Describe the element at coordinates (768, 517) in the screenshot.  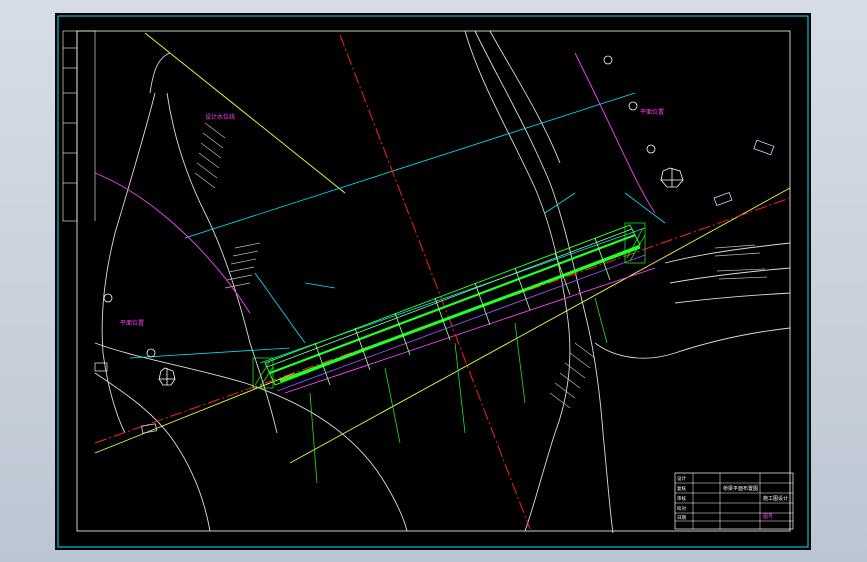
I see `title-block-drawing-number: 图号` at that location.